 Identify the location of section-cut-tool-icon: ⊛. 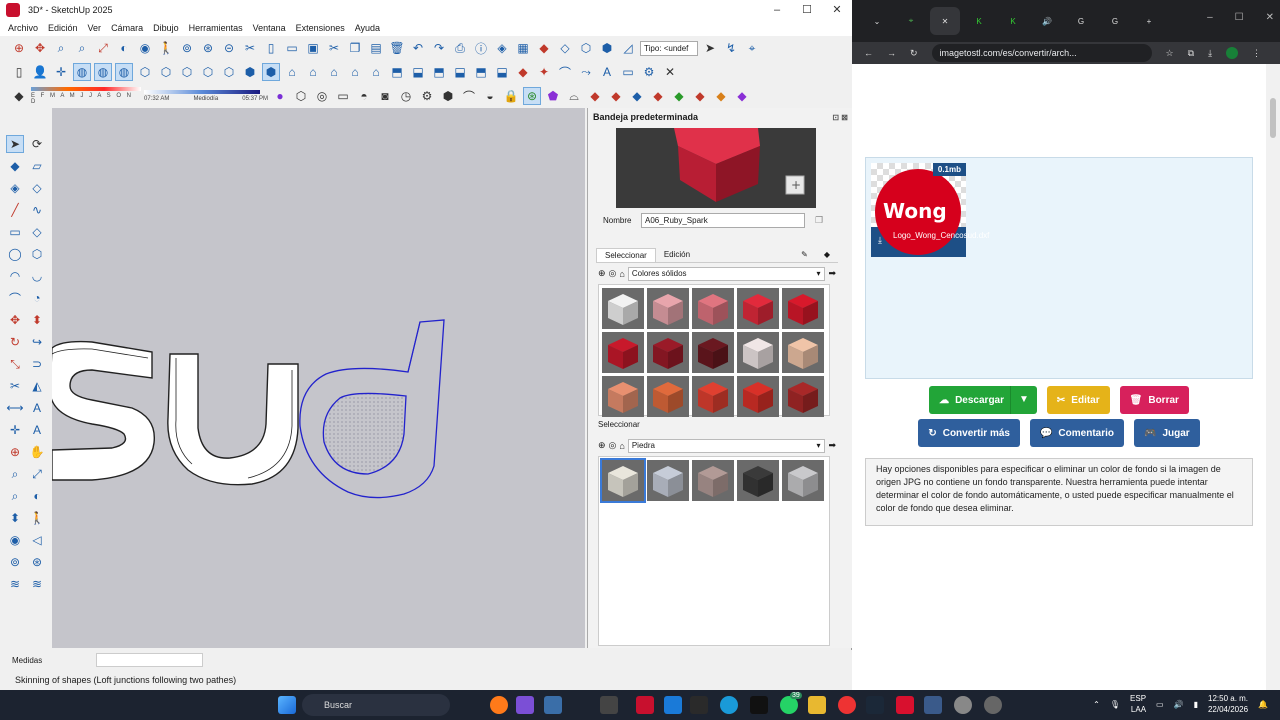
(37, 562).